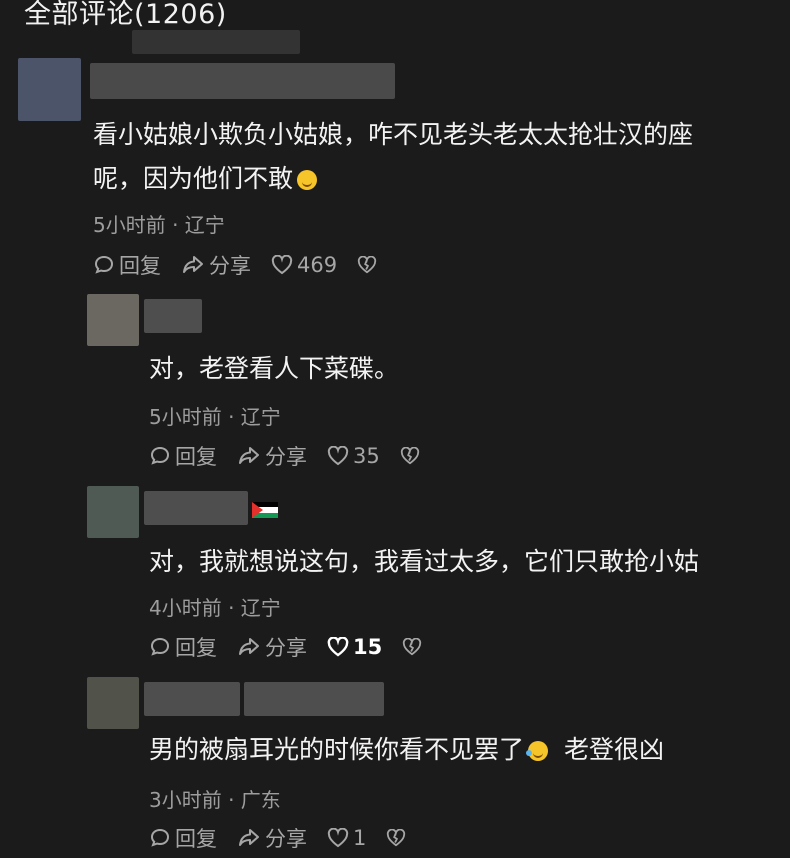 The image size is (790, 858). I want to click on like-button: 35, so click(353, 456).